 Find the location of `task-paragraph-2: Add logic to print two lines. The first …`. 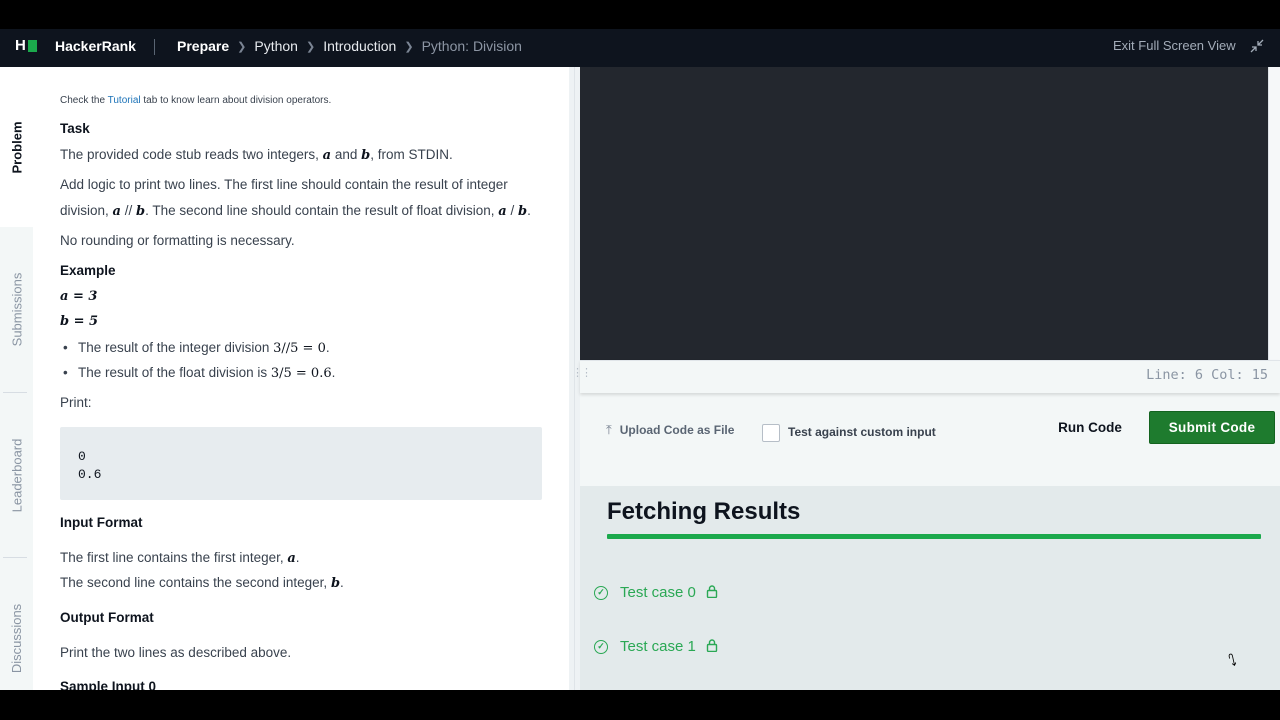

task-paragraph-2: Add logic to print two lines. The first … is located at coordinates (284, 184).